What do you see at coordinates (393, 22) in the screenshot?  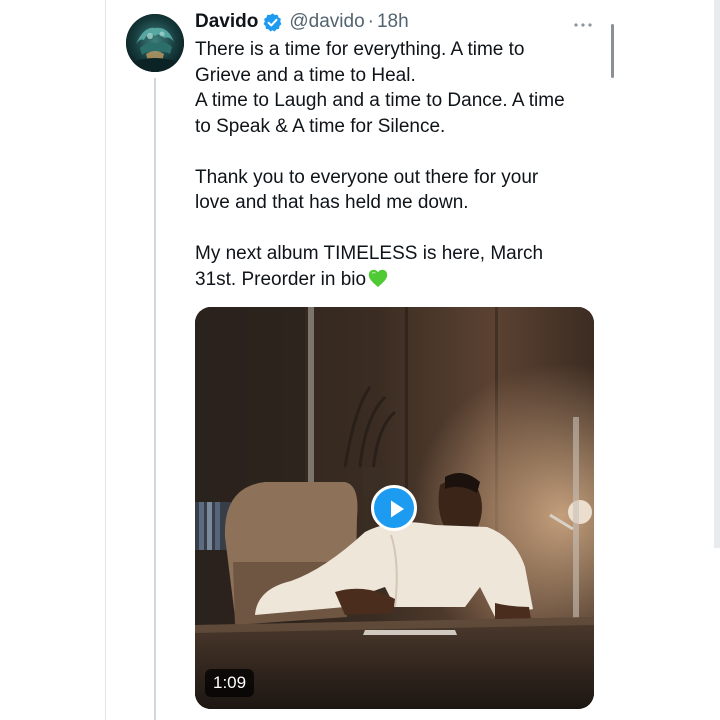 I see `timestamp: 18h` at bounding box center [393, 22].